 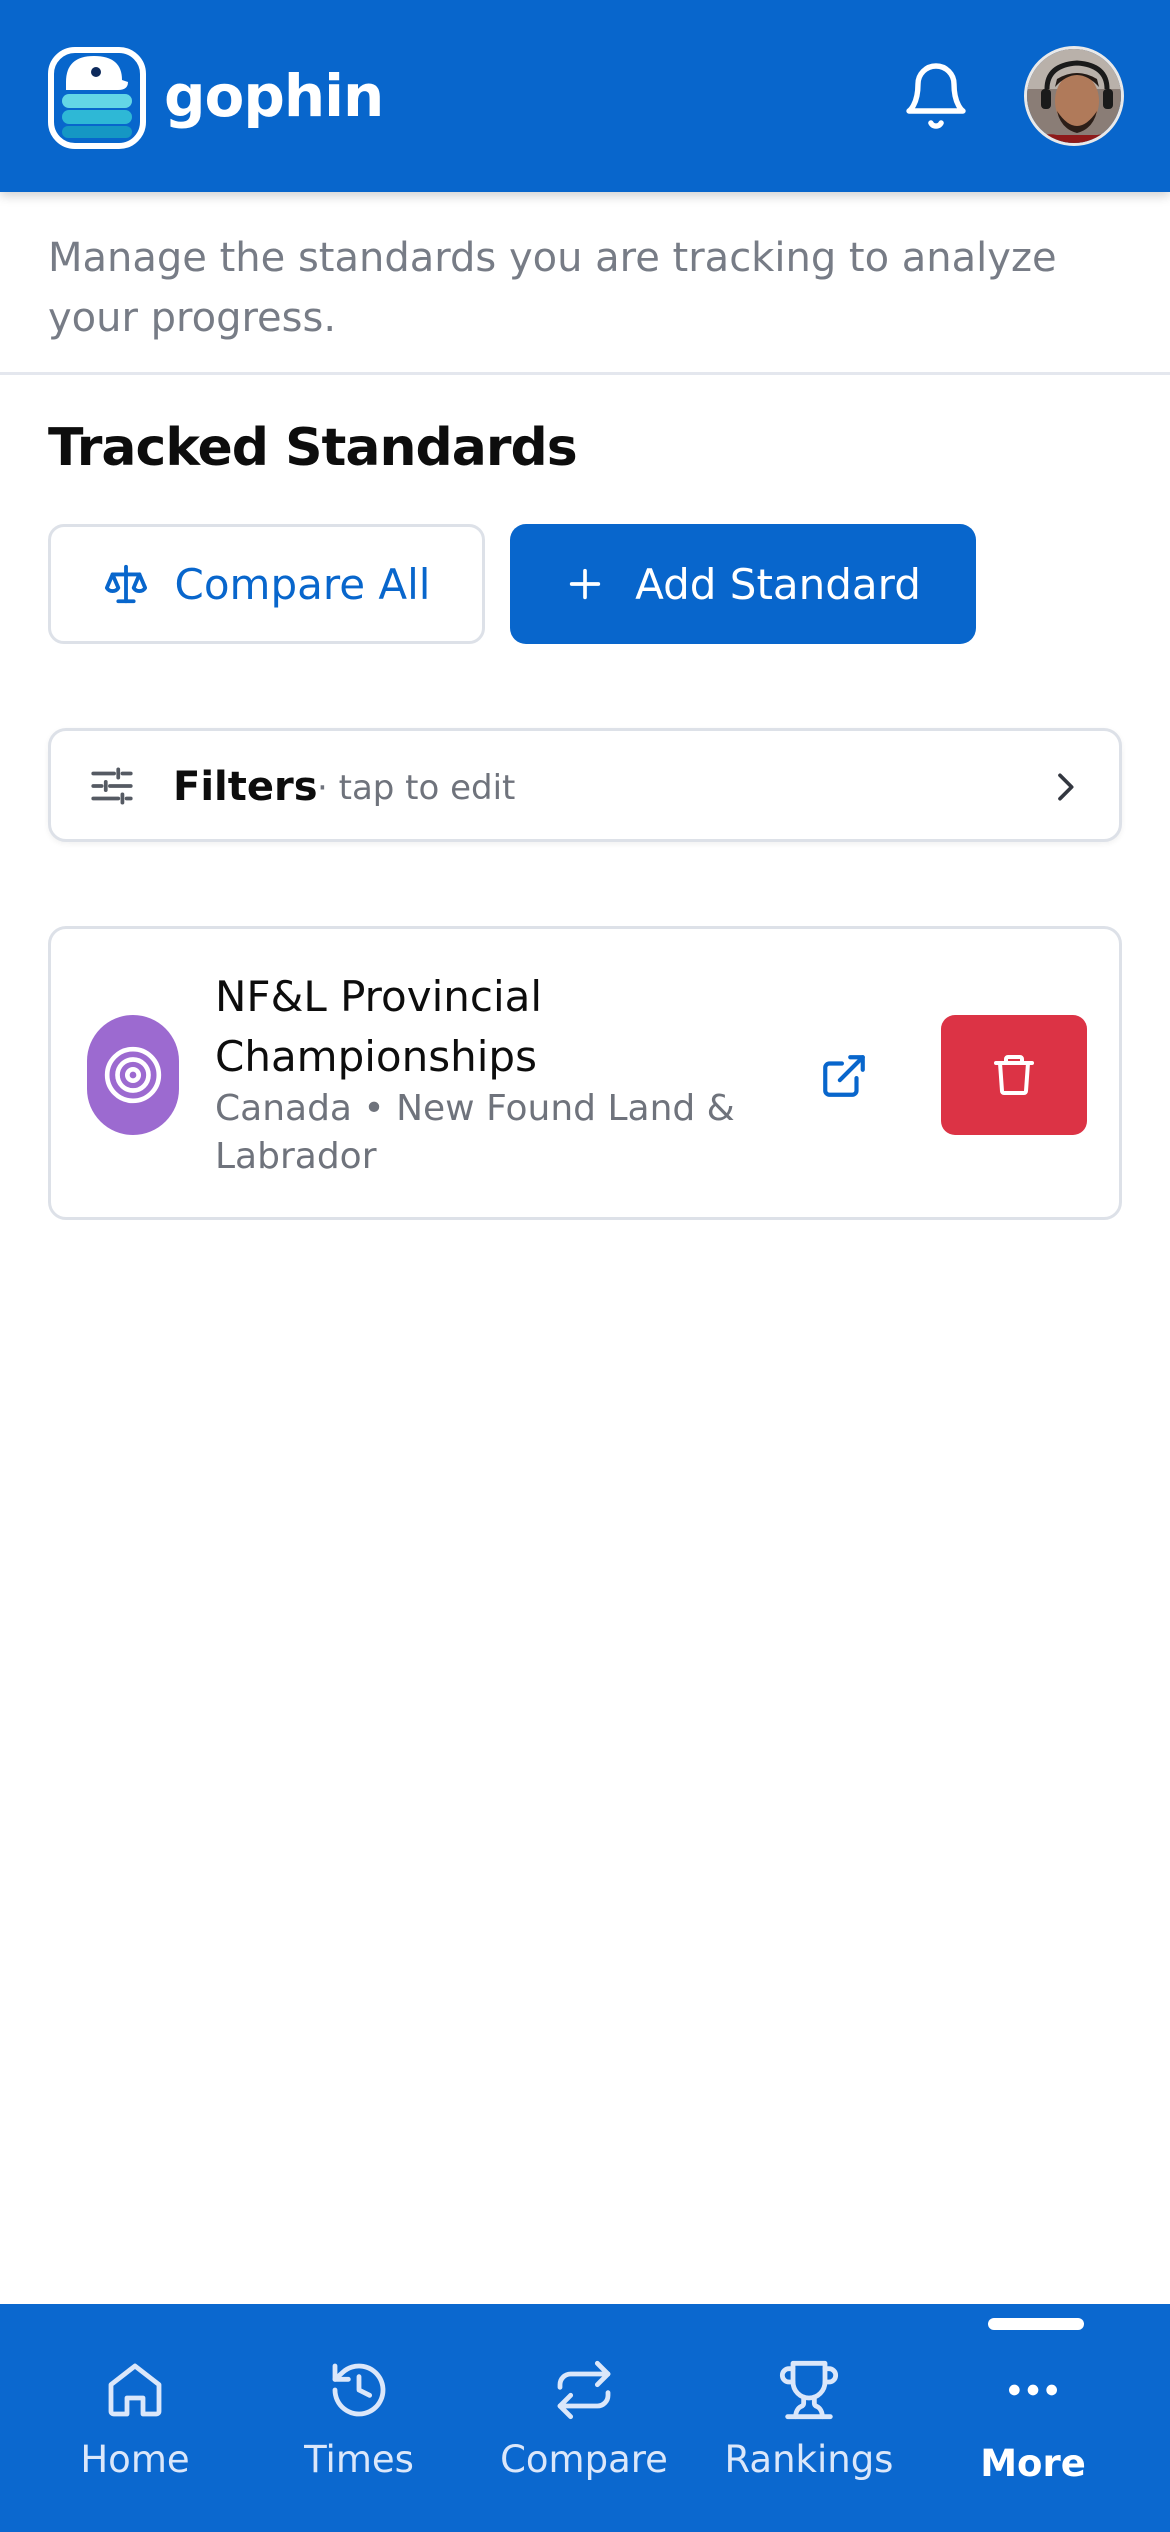 What do you see at coordinates (585, 584) in the screenshot?
I see `plus-icon` at bounding box center [585, 584].